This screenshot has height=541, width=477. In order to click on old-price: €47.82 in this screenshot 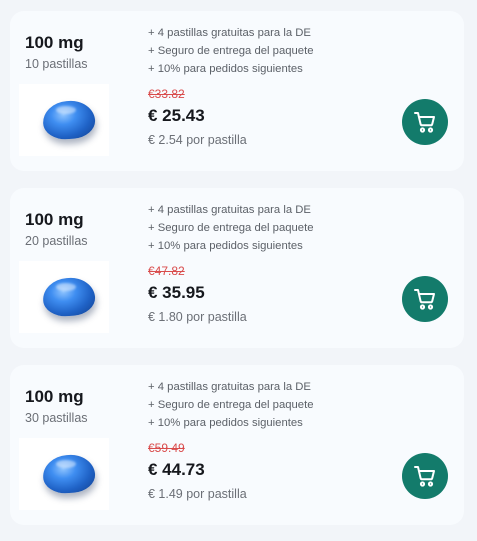, I will do `click(166, 271)`.